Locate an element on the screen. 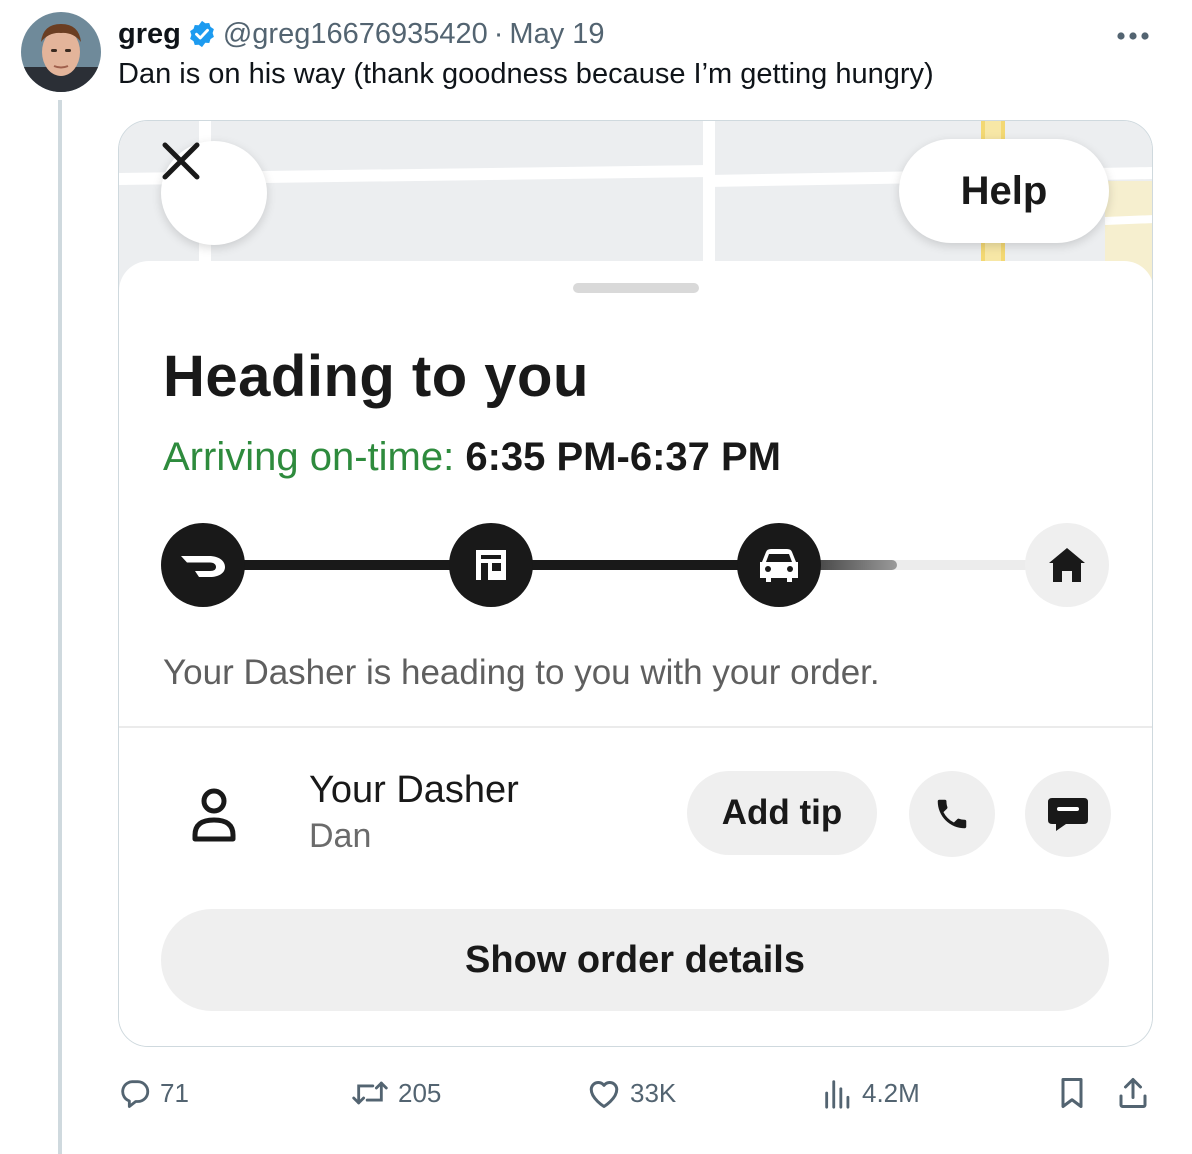 Image resolution: width=1192 pixels, height=1154 pixels. views-button: 4.2M is located at coordinates (871, 1093).